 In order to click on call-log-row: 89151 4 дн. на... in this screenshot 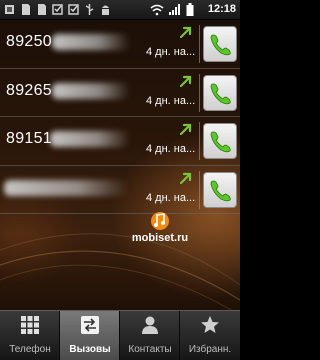, I will do `click(120, 141)`.